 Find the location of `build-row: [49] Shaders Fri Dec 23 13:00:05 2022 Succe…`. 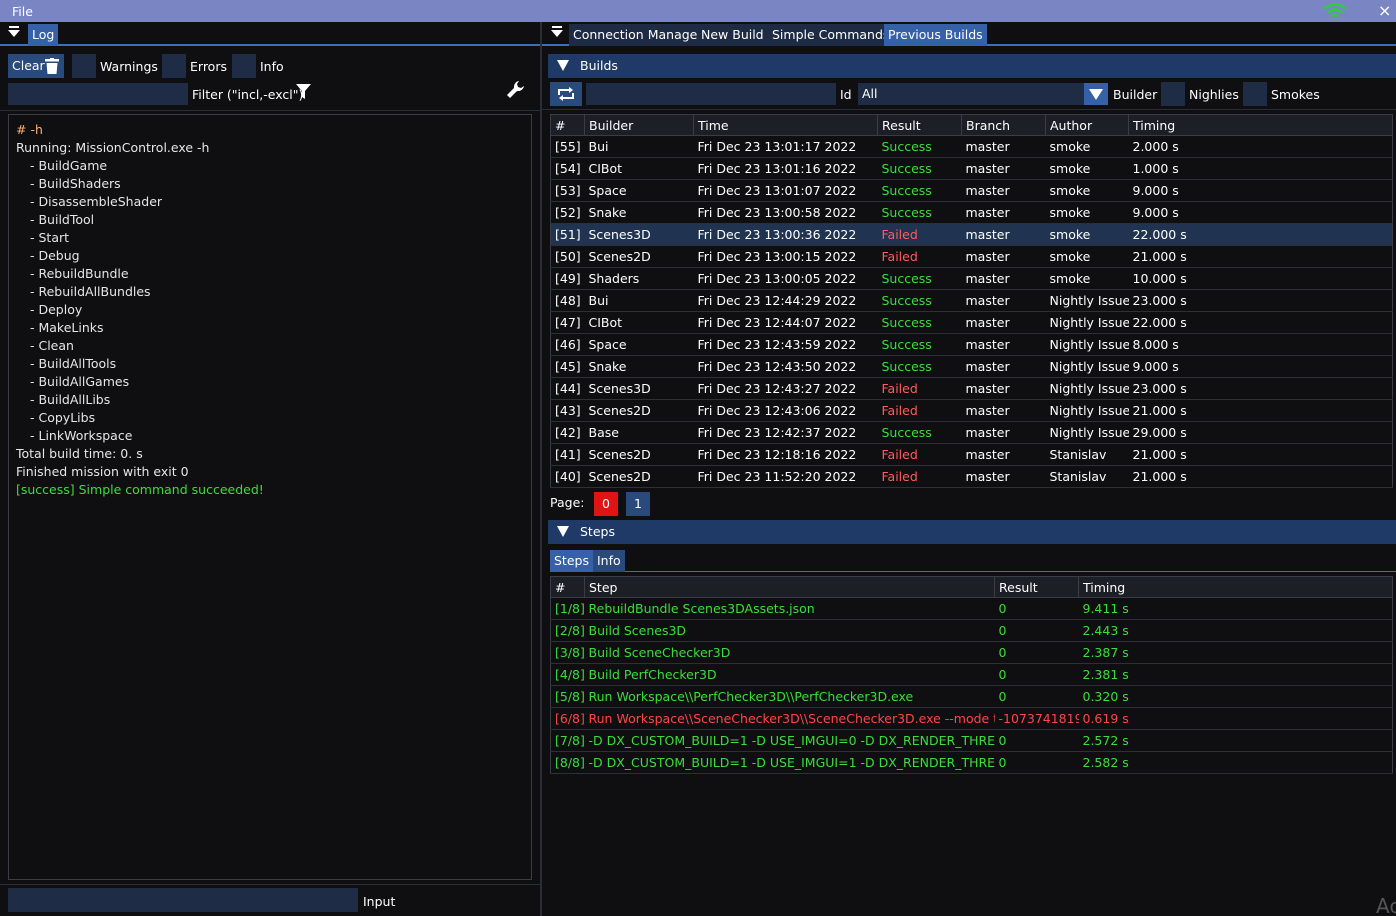

build-row: [49] Shaders Fri Dec 23 13:00:05 2022 Succe… is located at coordinates (971, 278).